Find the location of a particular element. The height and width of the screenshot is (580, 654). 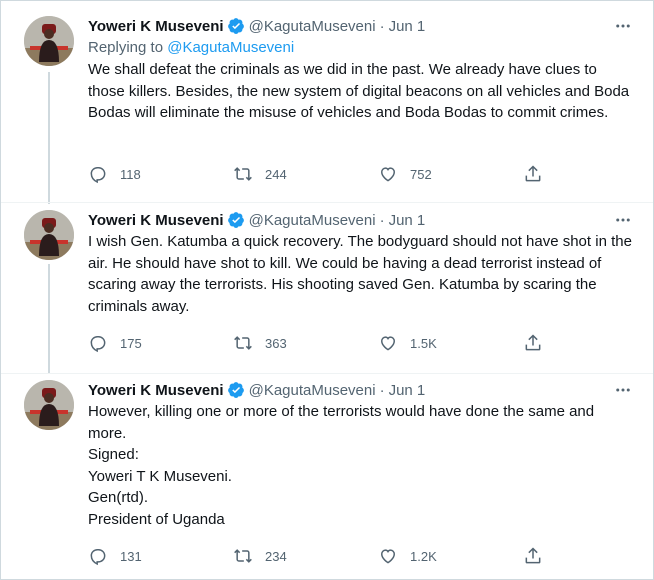

retweet-count: 244 is located at coordinates (276, 174).